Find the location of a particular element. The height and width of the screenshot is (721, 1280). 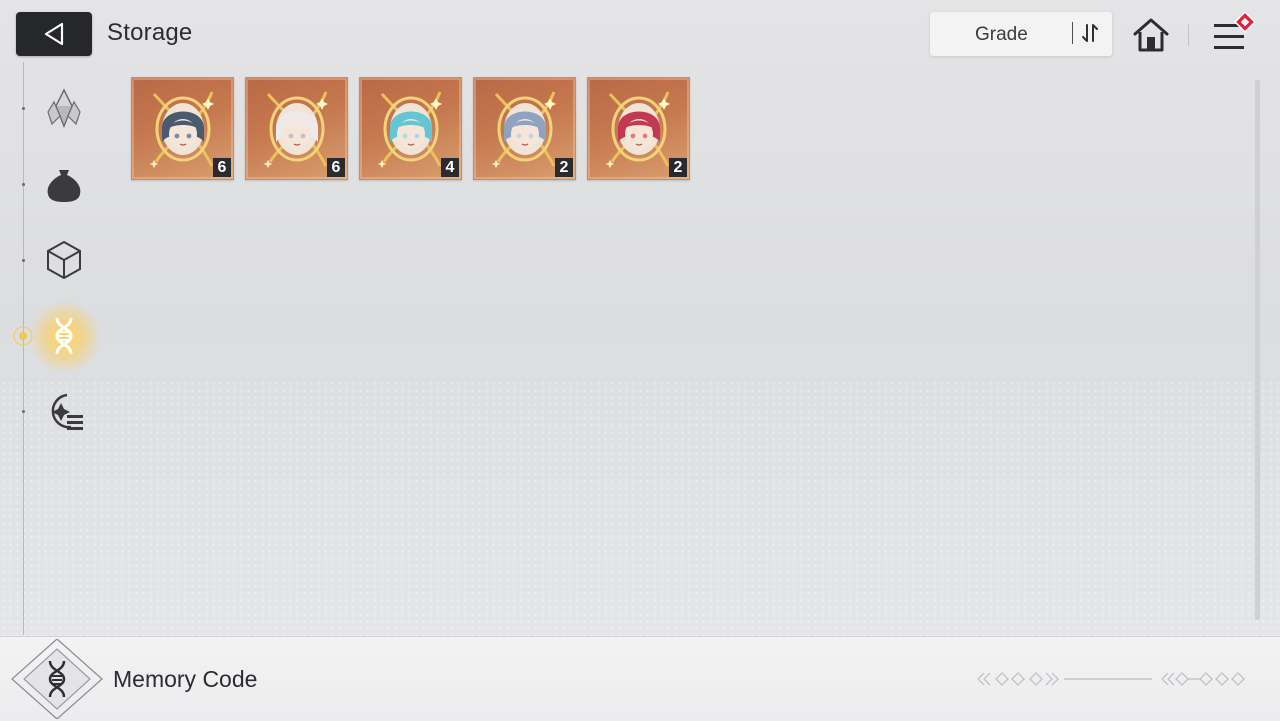

sidebar-item-bag is located at coordinates (64, 184).